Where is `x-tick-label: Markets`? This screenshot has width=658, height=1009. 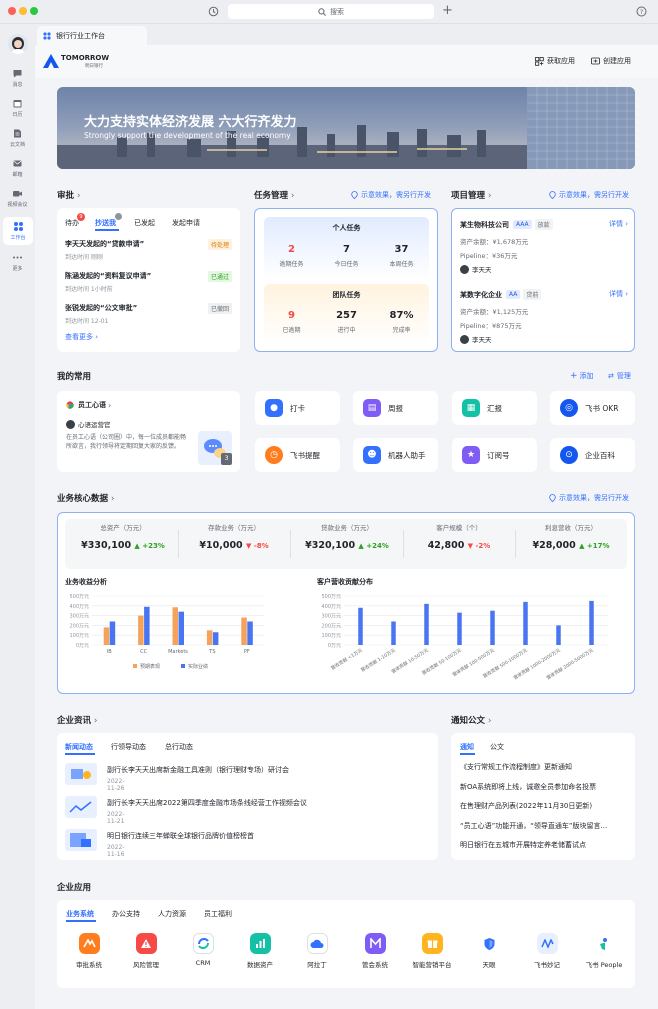
x-tick-label: Markets is located at coordinates (178, 652).